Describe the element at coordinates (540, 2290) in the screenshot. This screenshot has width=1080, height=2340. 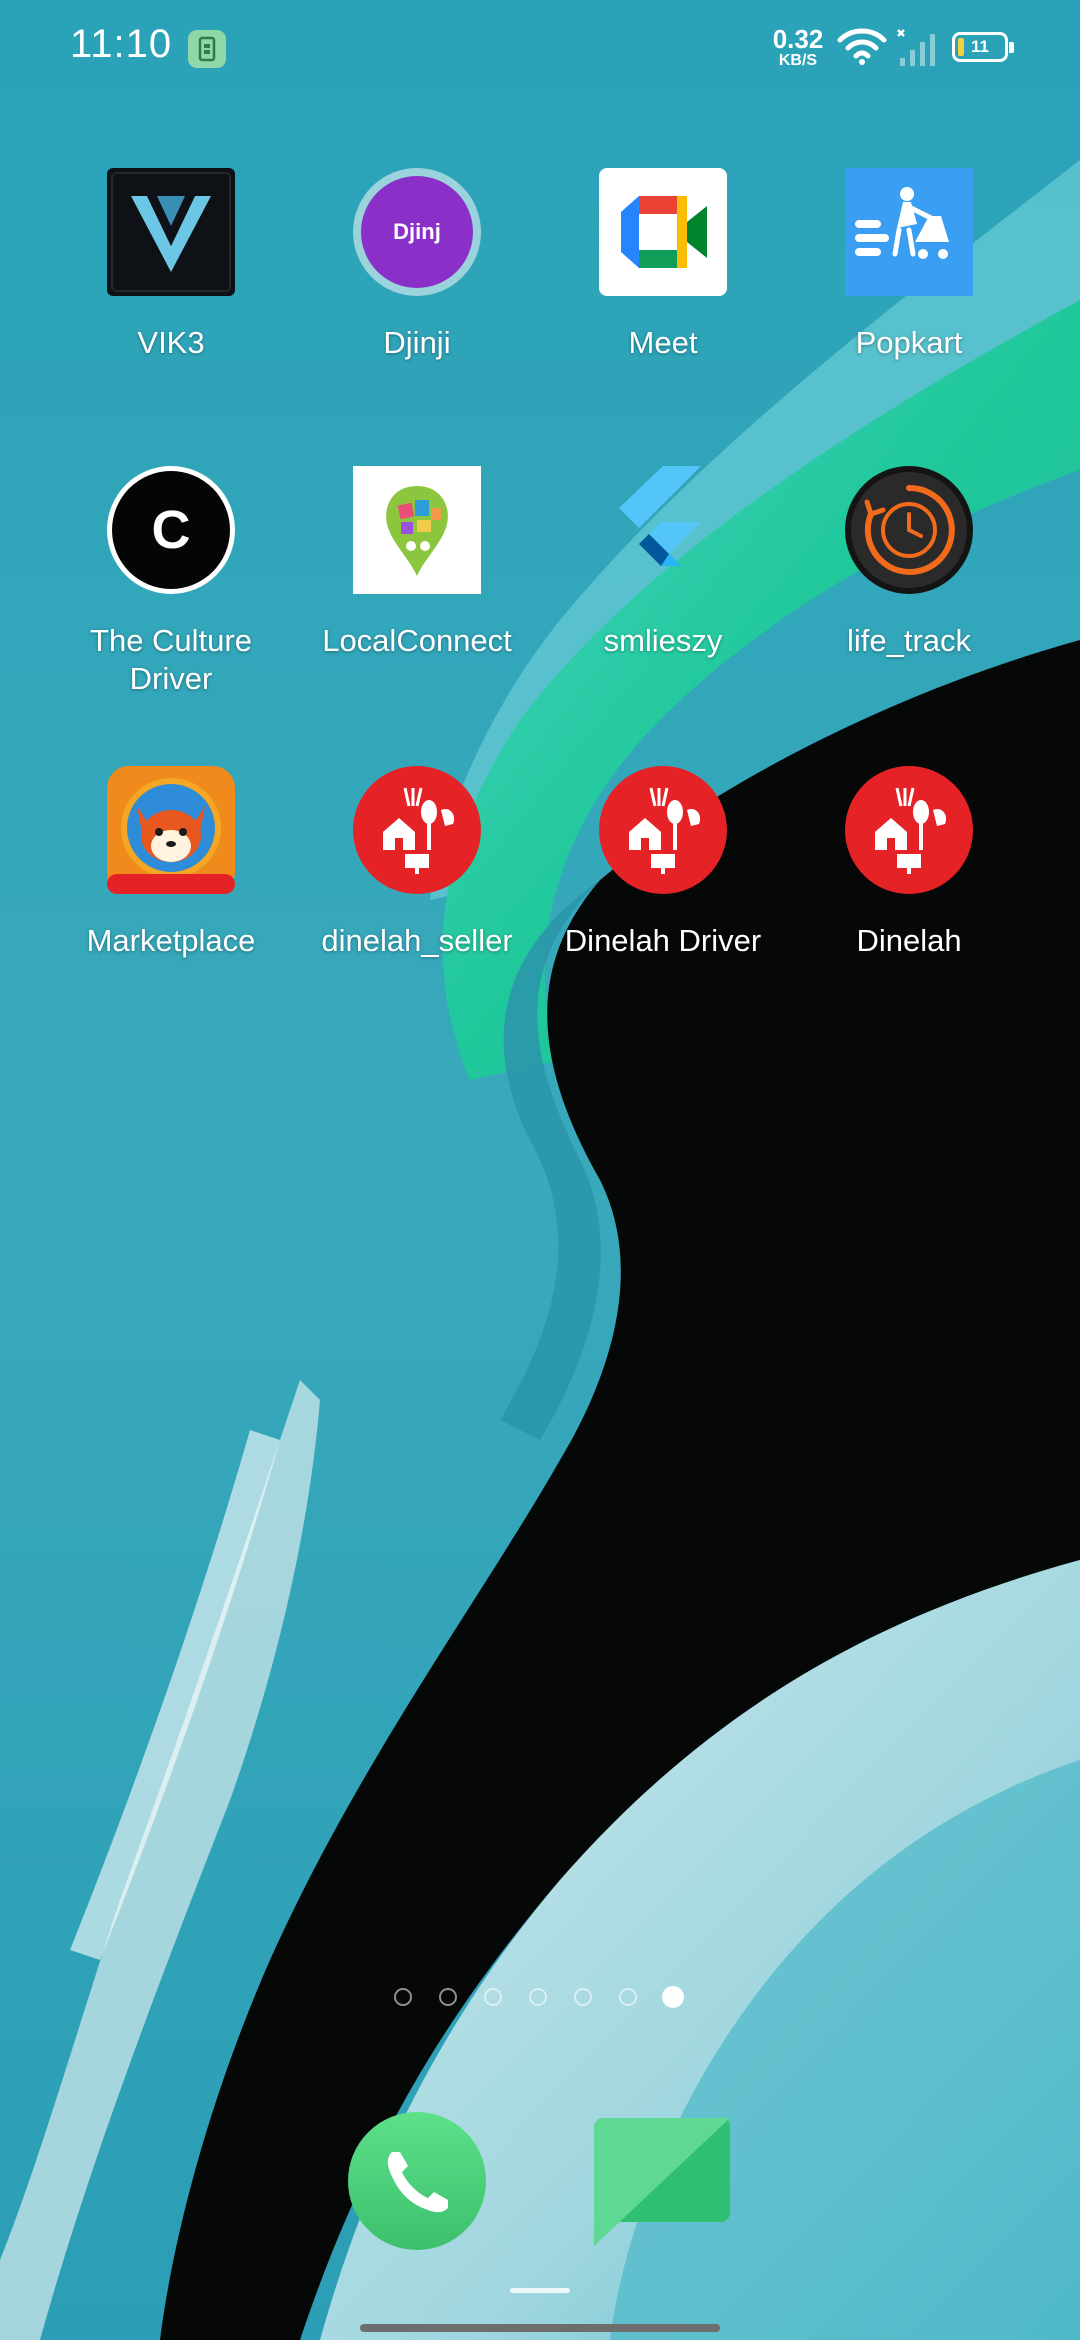
I see `home-handle` at that location.